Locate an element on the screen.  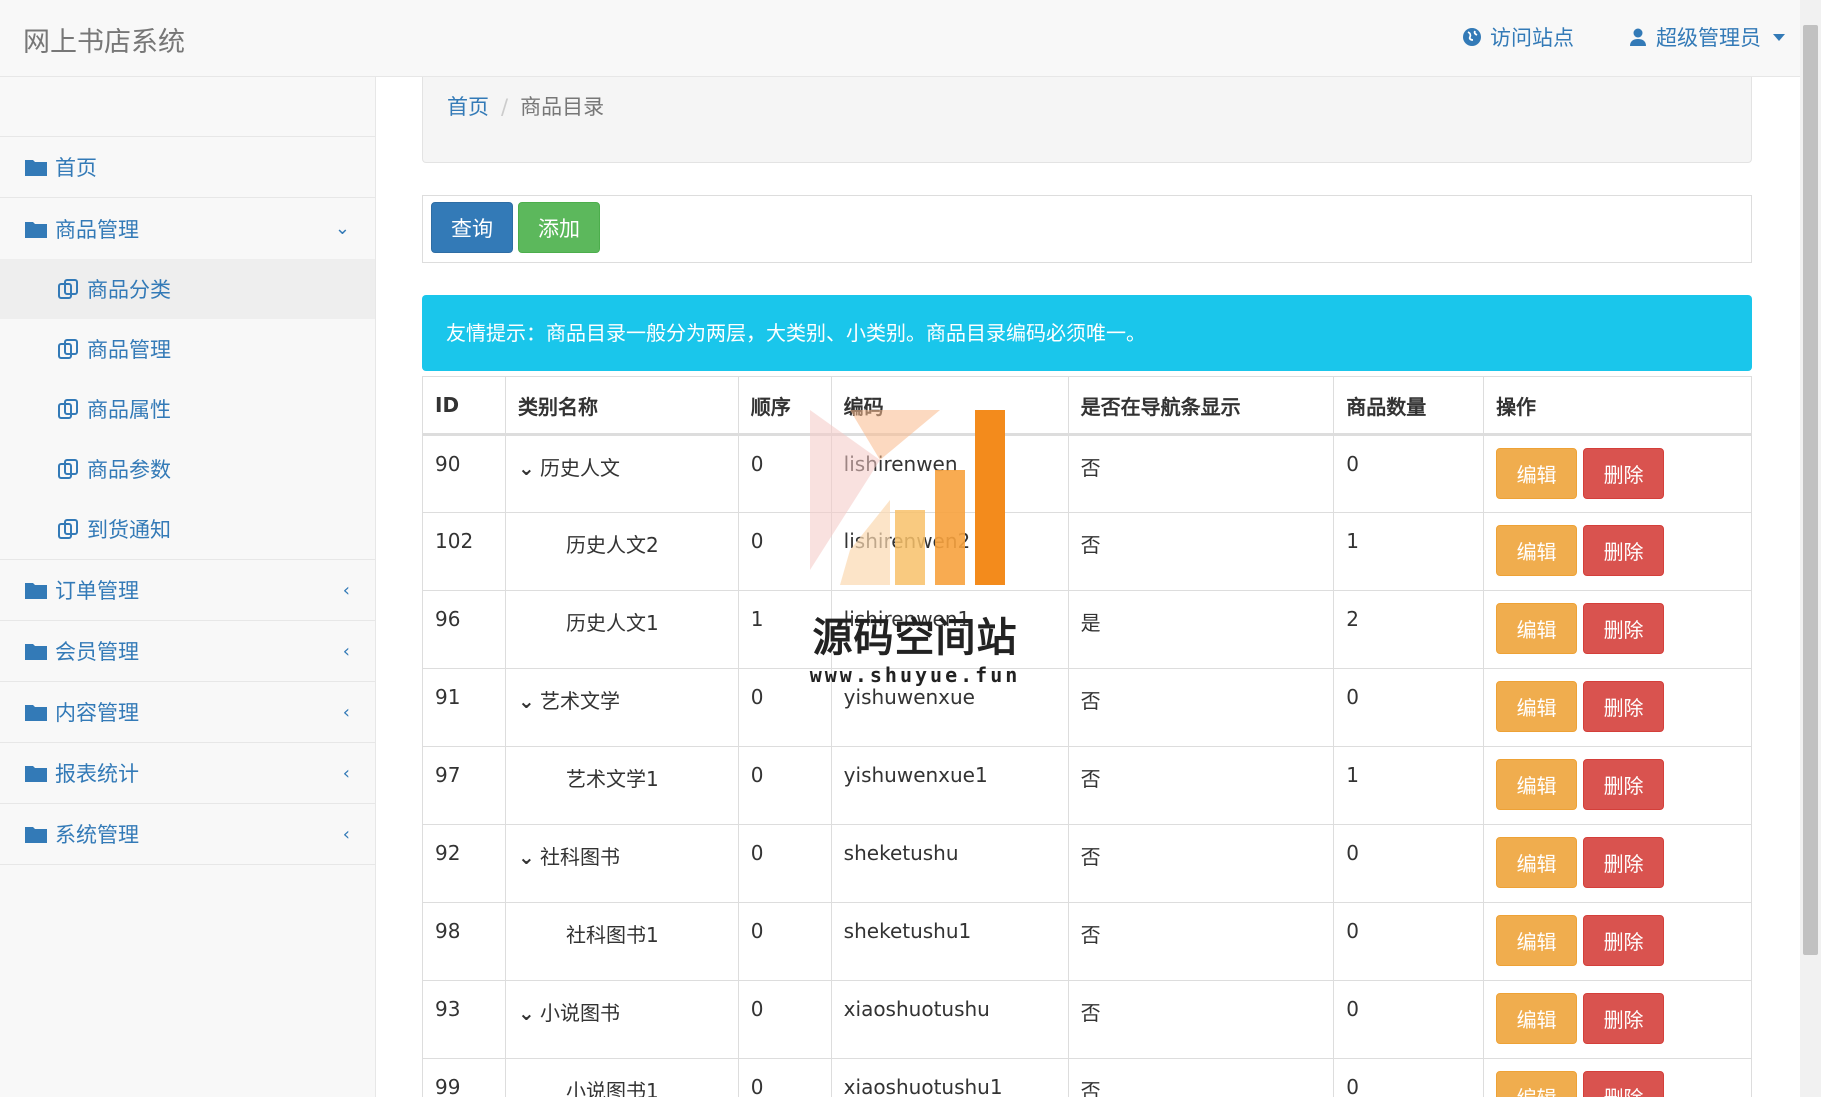
cell-count: 2 is located at coordinates (1409, 629).